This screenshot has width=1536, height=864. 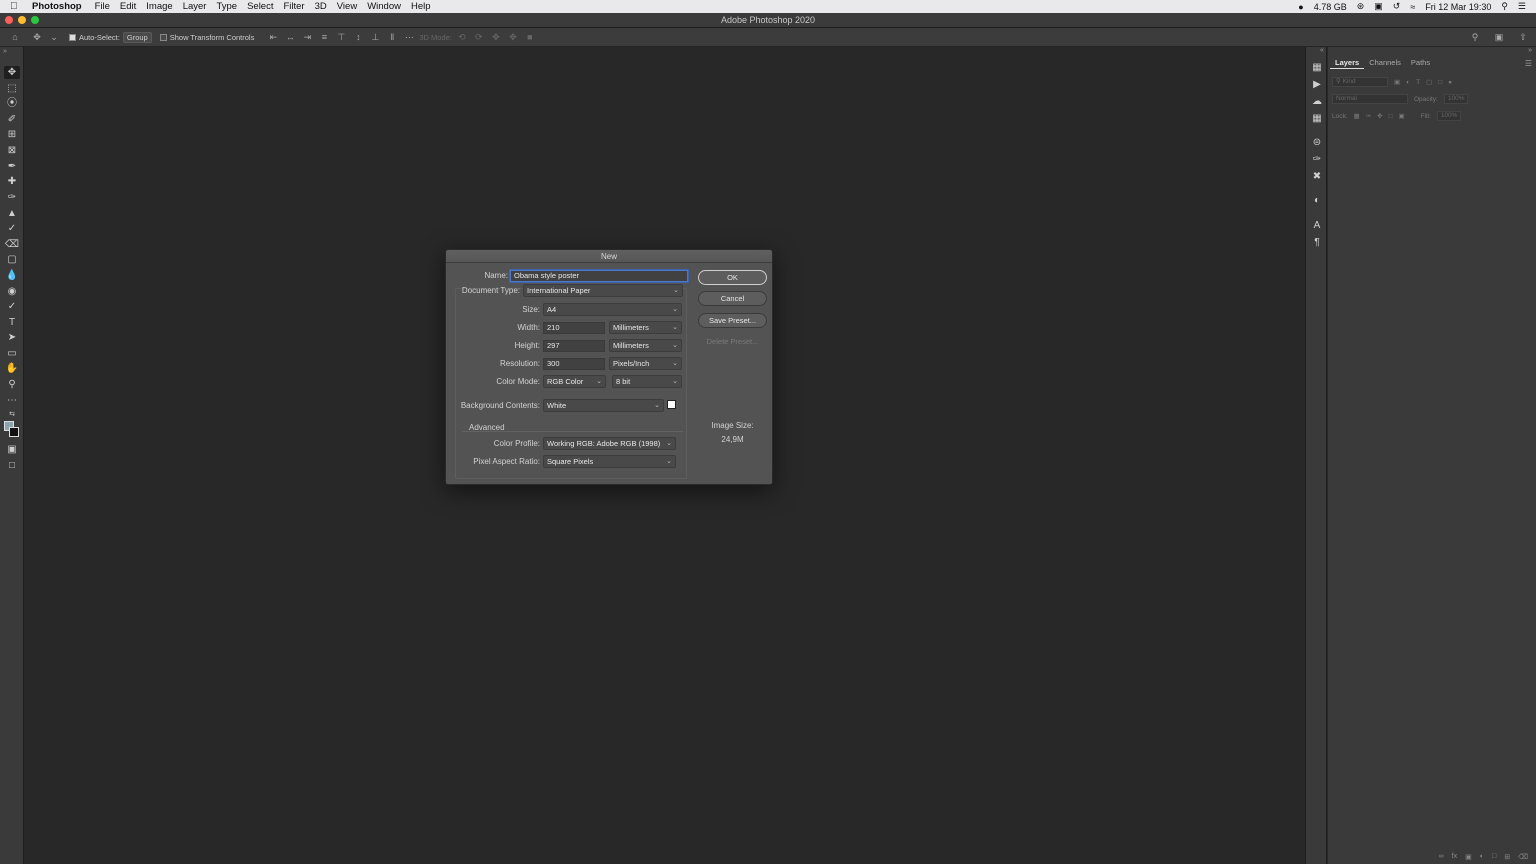 I want to click on menu-select: Select, so click(x=260, y=6).